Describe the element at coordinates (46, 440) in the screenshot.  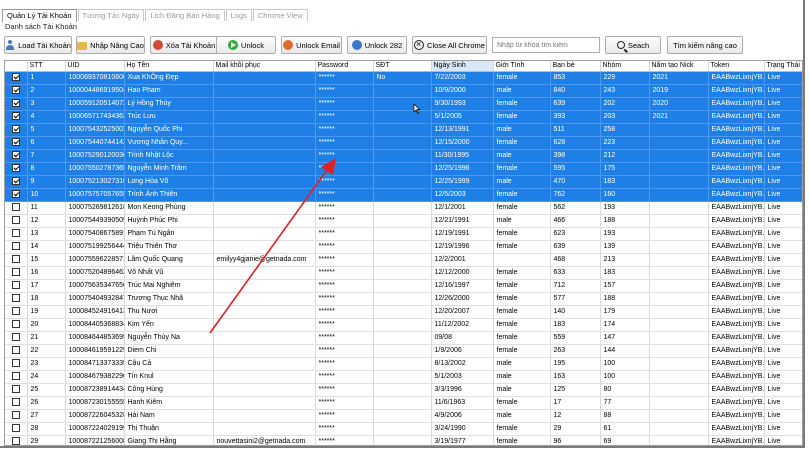
I see `cell-stt: 29` at that location.